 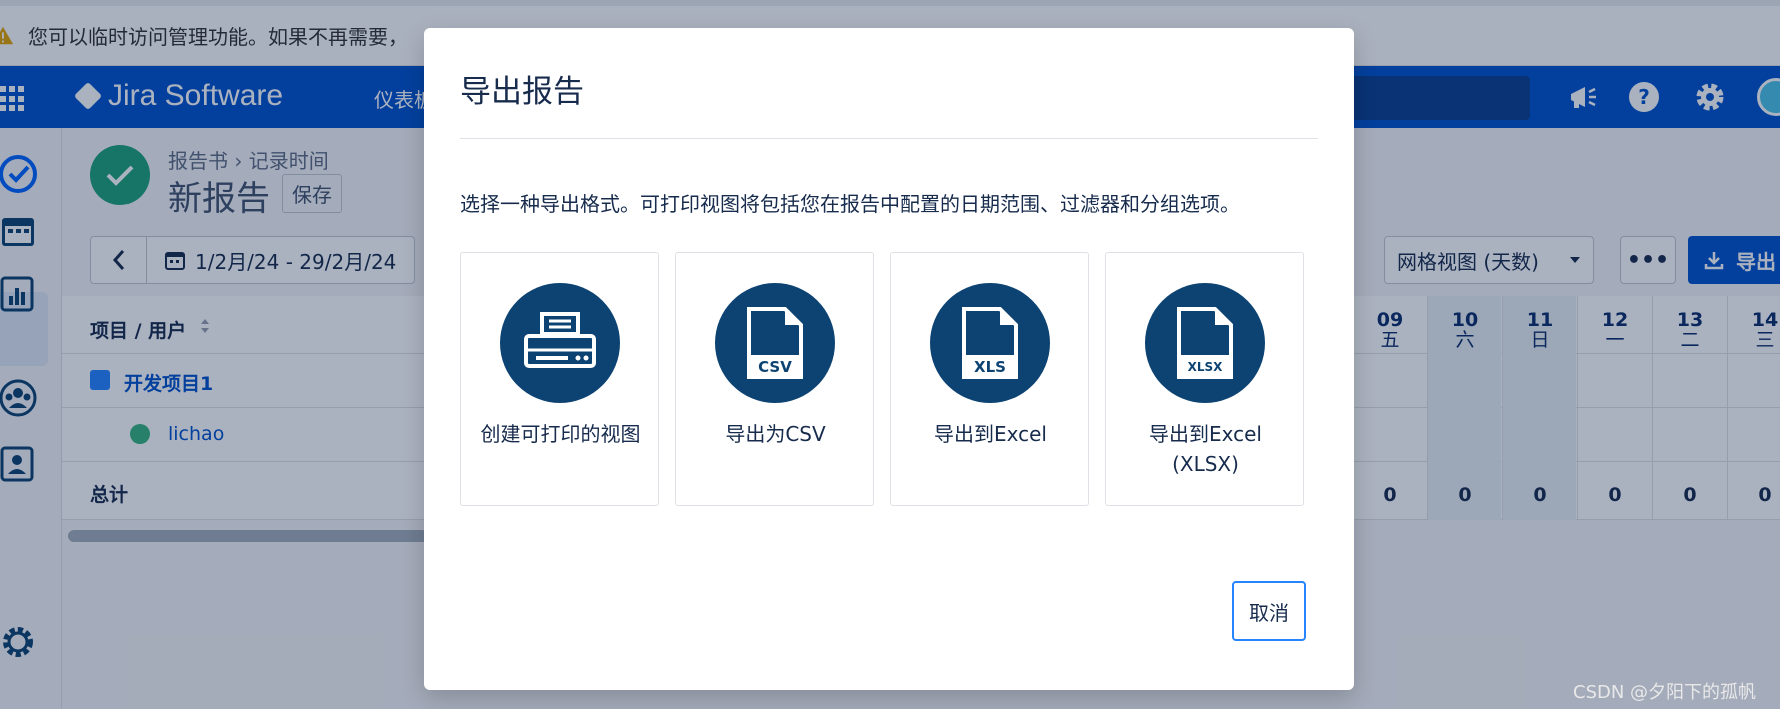 I want to click on xlsx-file-icon: XLSX, so click(x=1205, y=343).